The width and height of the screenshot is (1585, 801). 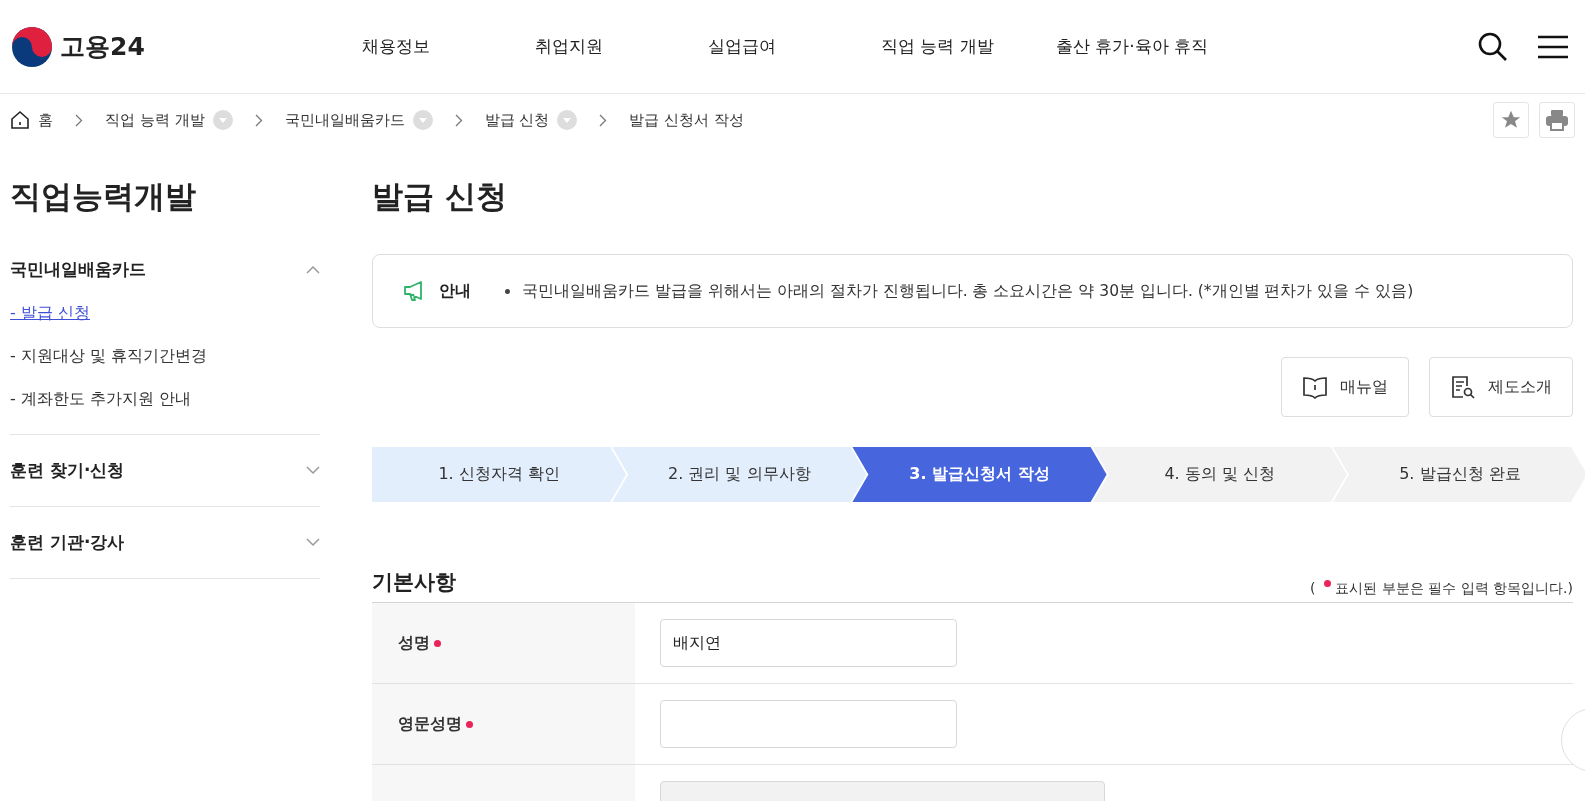 What do you see at coordinates (165, 542) in the screenshot?
I see `sidebar-group: 훈련 기관·강사` at bounding box center [165, 542].